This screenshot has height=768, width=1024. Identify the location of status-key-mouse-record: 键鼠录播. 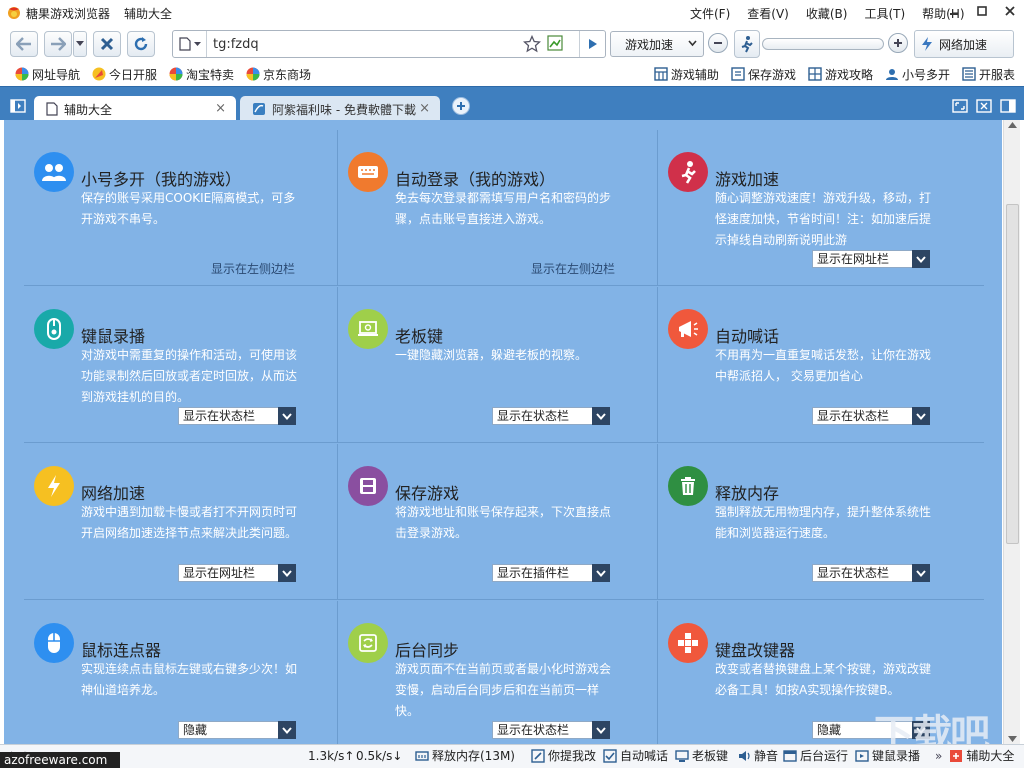
(886, 755).